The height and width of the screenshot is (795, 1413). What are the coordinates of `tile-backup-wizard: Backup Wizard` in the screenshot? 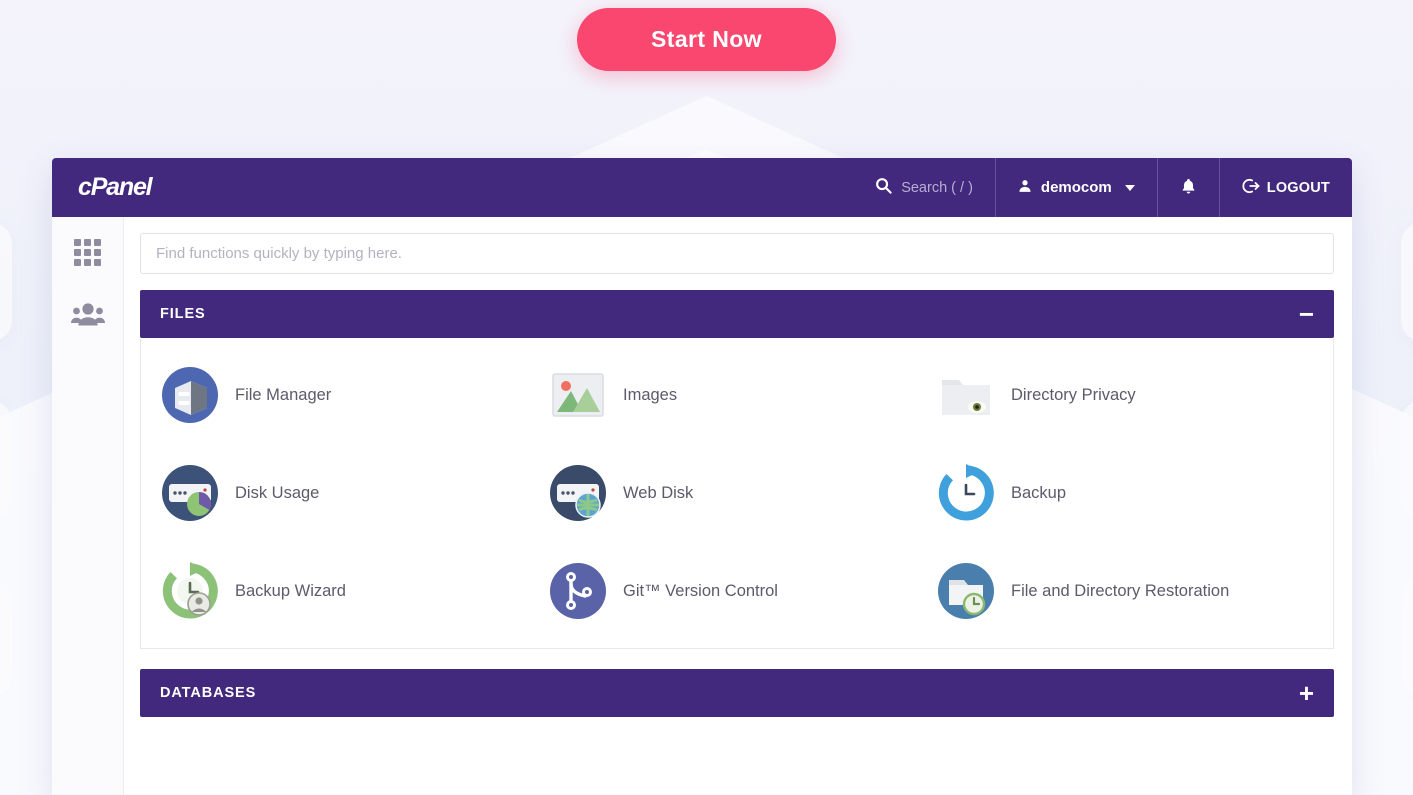 It's located at (349, 591).